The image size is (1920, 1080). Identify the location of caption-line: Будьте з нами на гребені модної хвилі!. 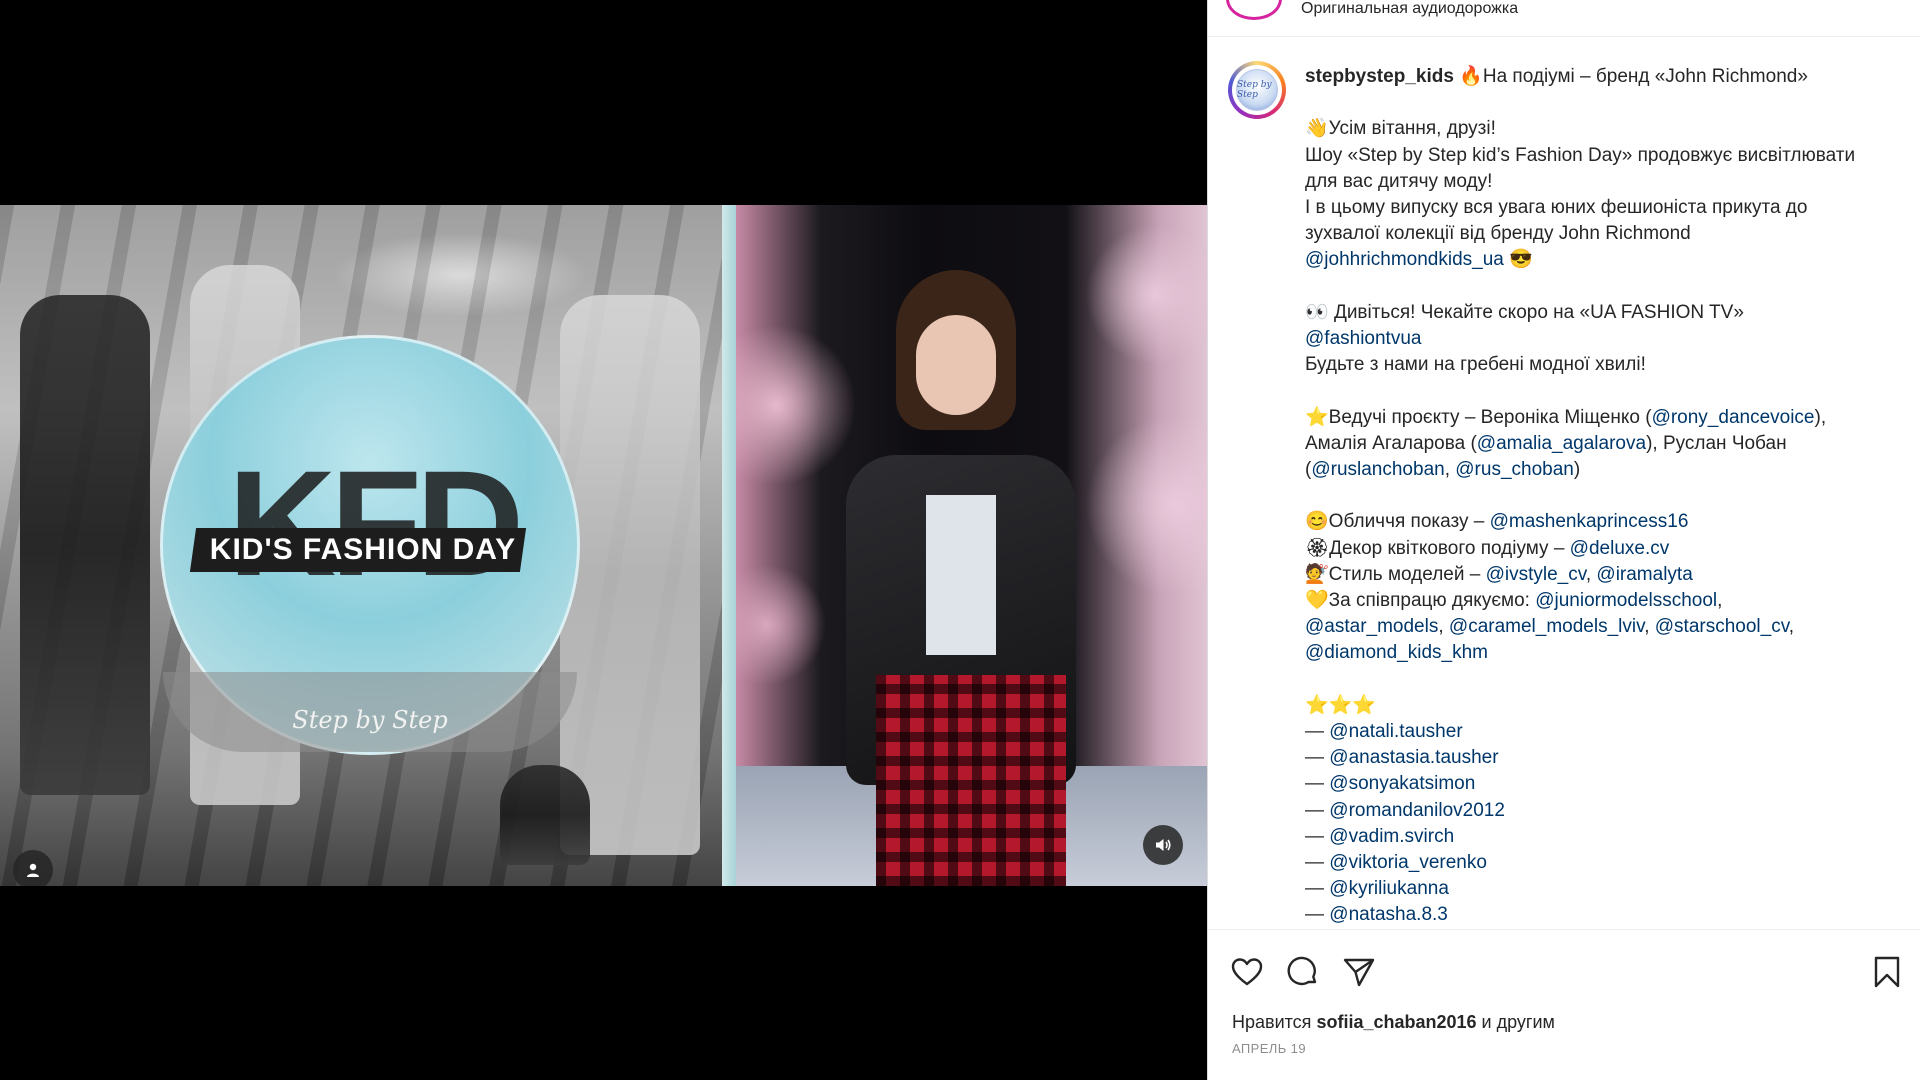
(1605, 365).